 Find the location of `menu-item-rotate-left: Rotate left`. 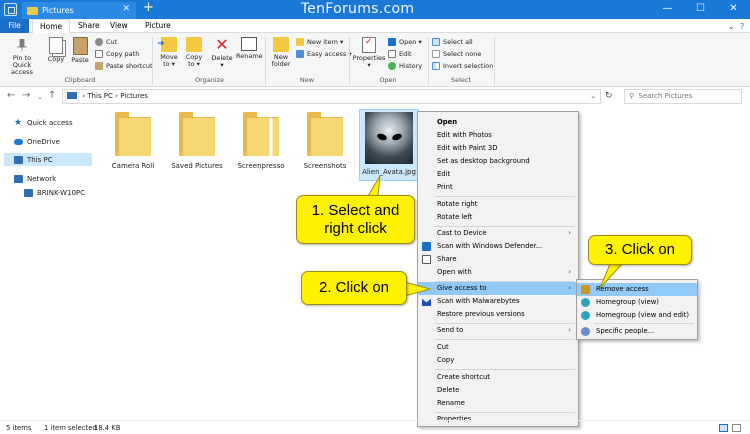

menu-item-rotate-left: Rotate left is located at coordinates (498, 217).